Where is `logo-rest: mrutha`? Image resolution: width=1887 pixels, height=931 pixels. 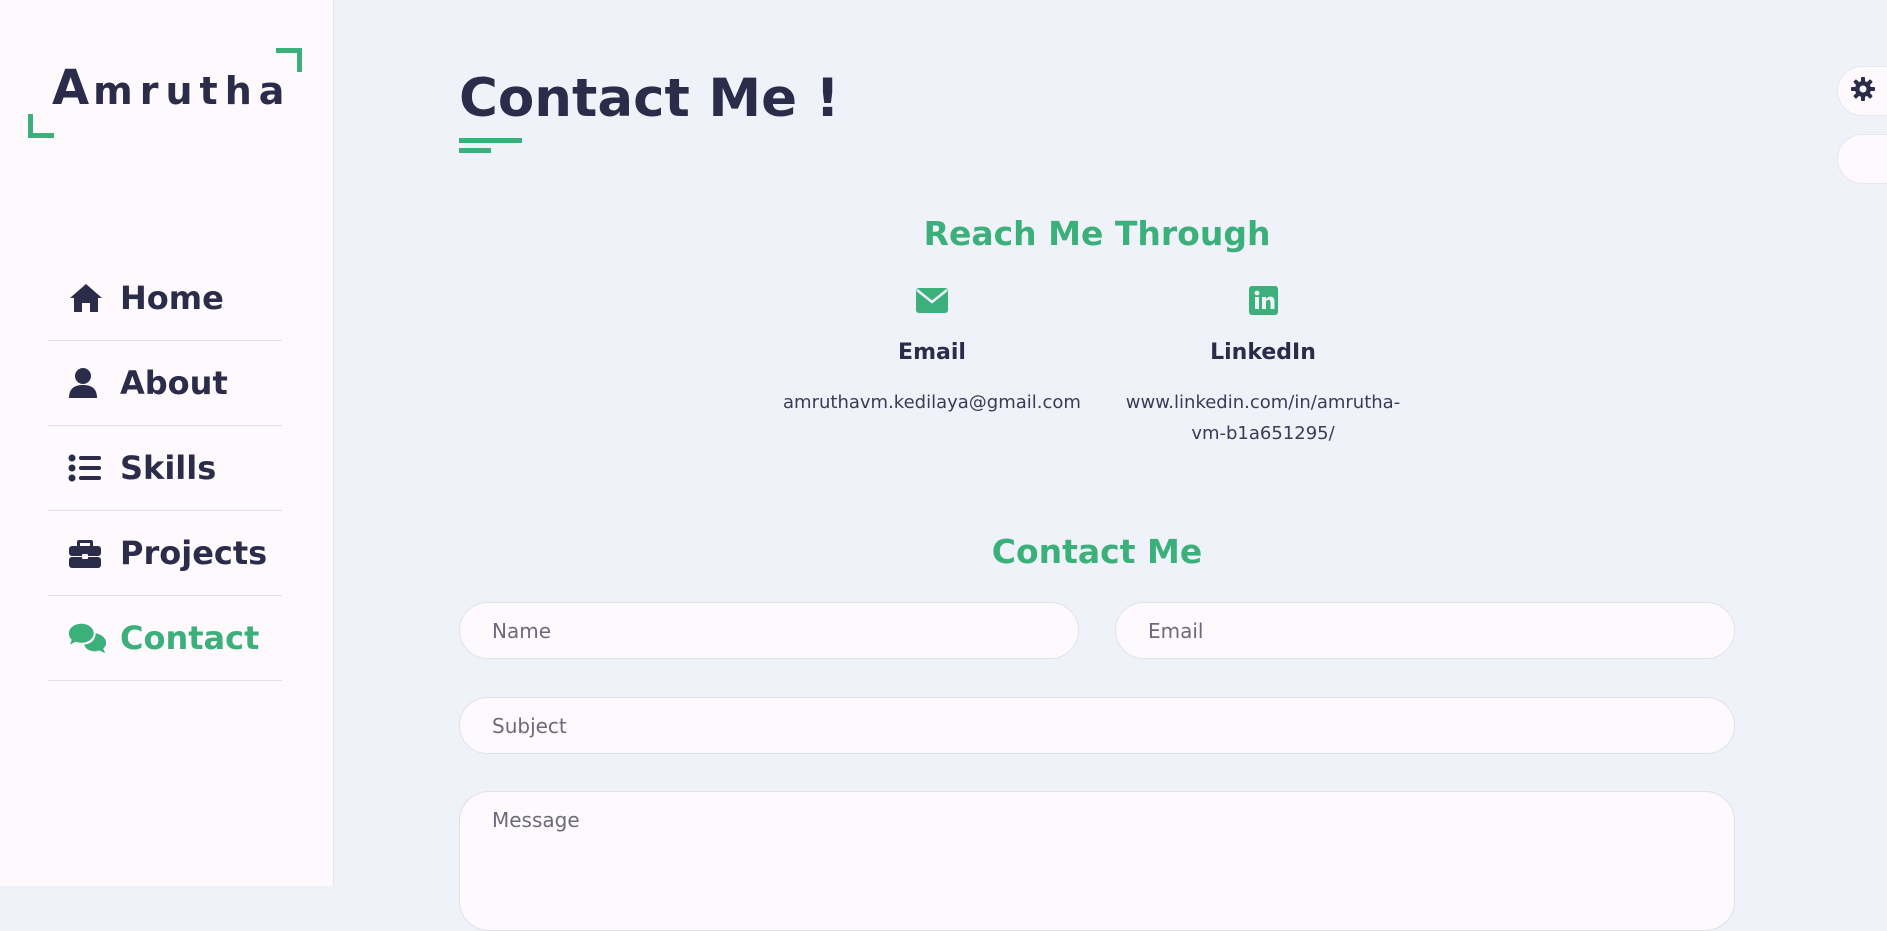
logo-rest: mrutha is located at coordinates (192, 91).